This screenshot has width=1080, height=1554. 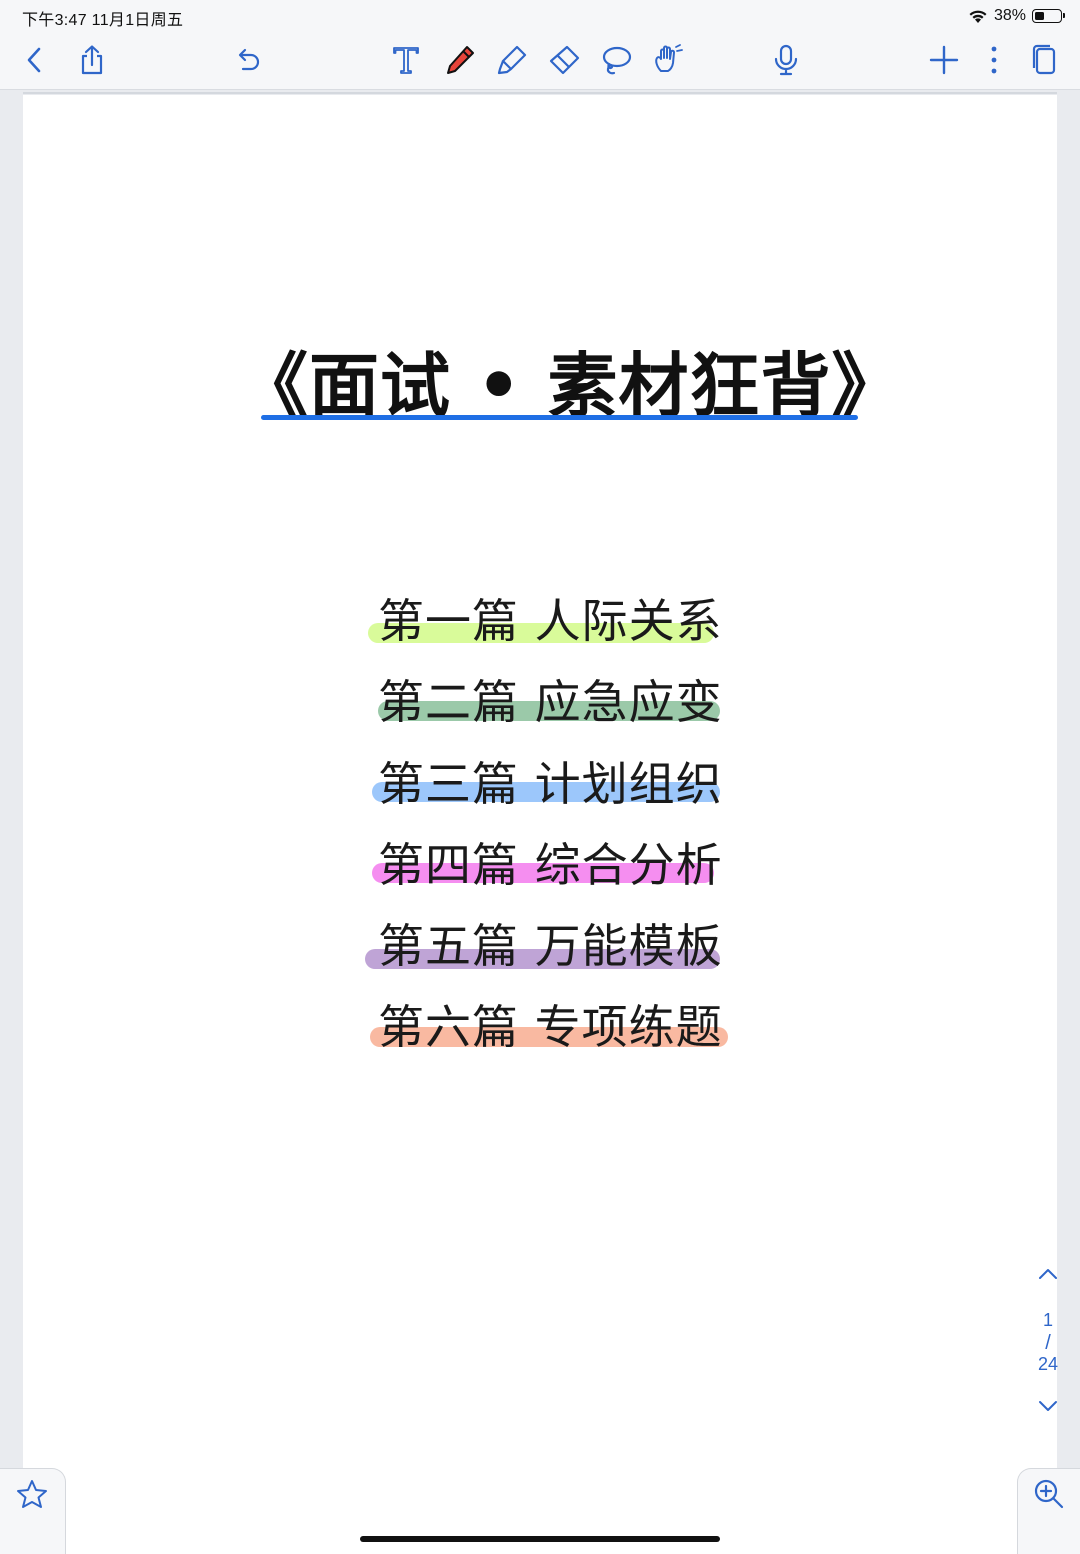 What do you see at coordinates (1048, 1407) in the screenshot?
I see `page-down-icon` at bounding box center [1048, 1407].